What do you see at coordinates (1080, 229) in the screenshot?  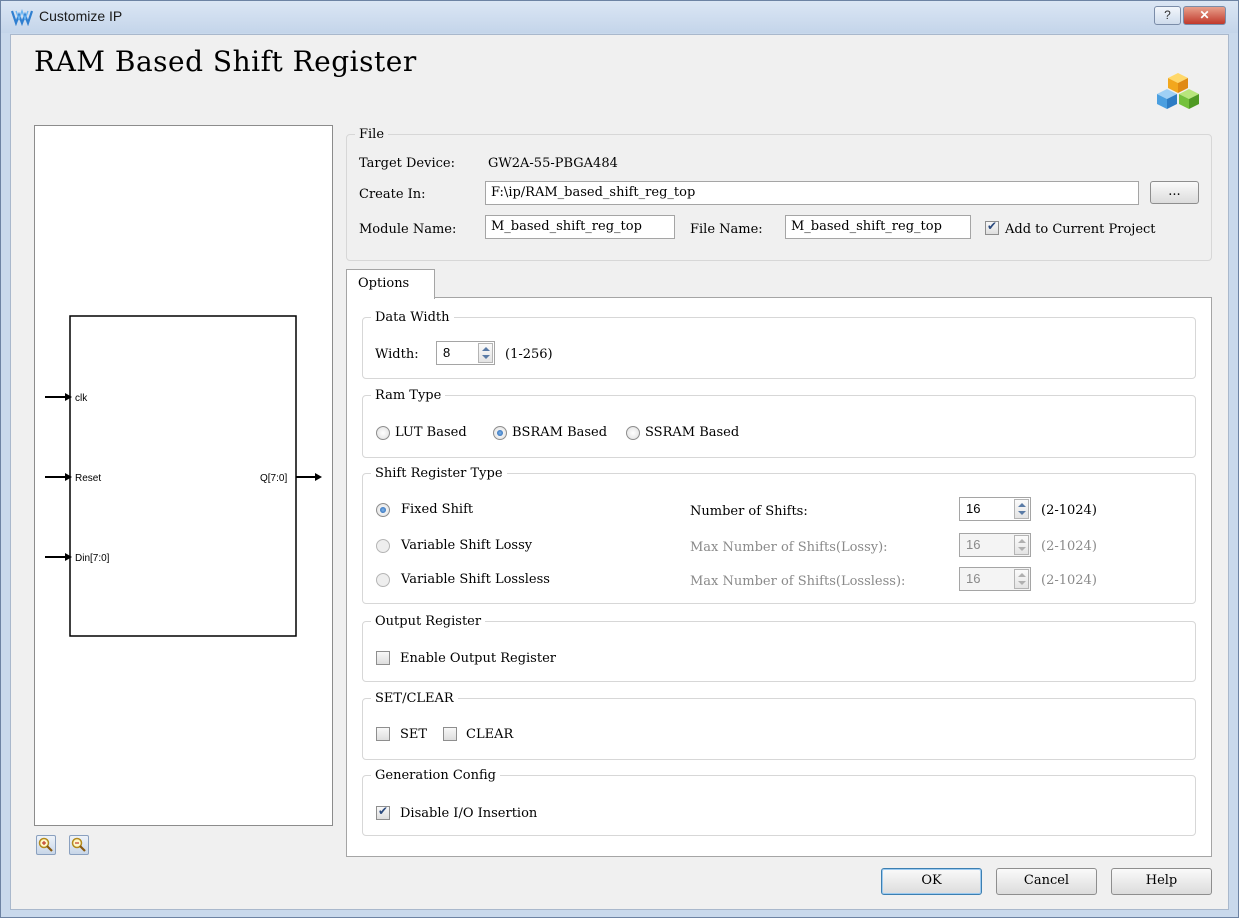 I see `add-to-project-label: Add to Current Project` at bounding box center [1080, 229].